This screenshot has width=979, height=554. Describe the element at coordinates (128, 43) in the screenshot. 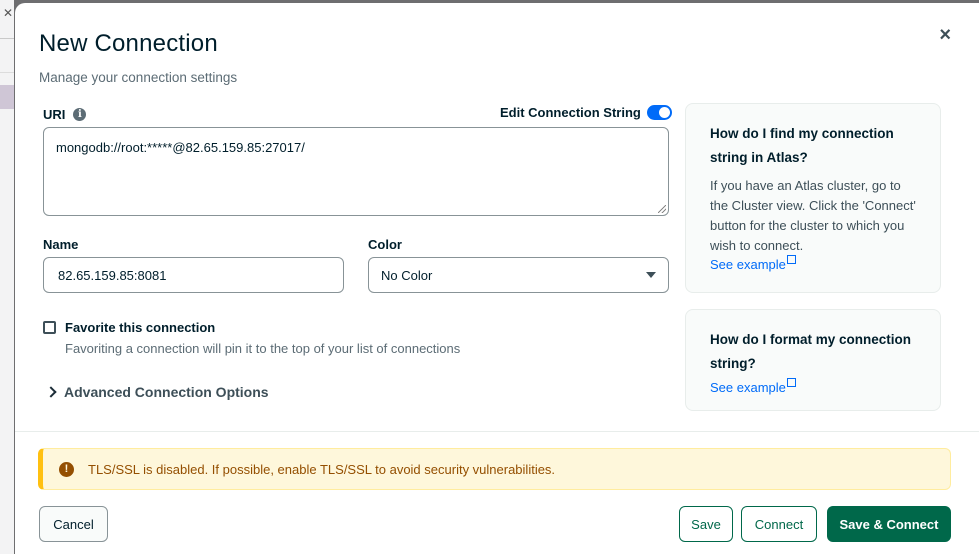

I see `modal-title: New Connection` at that location.